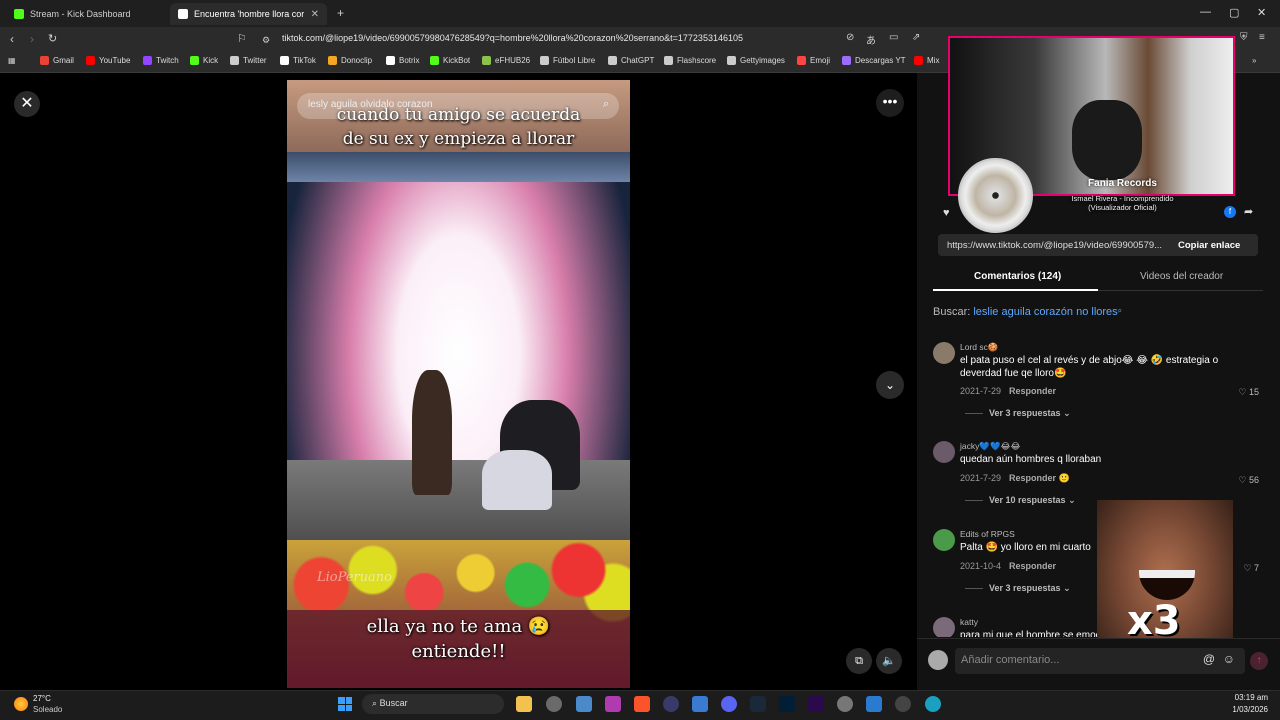  I want to click on close-window-icon: ✕, so click(1261, 12).